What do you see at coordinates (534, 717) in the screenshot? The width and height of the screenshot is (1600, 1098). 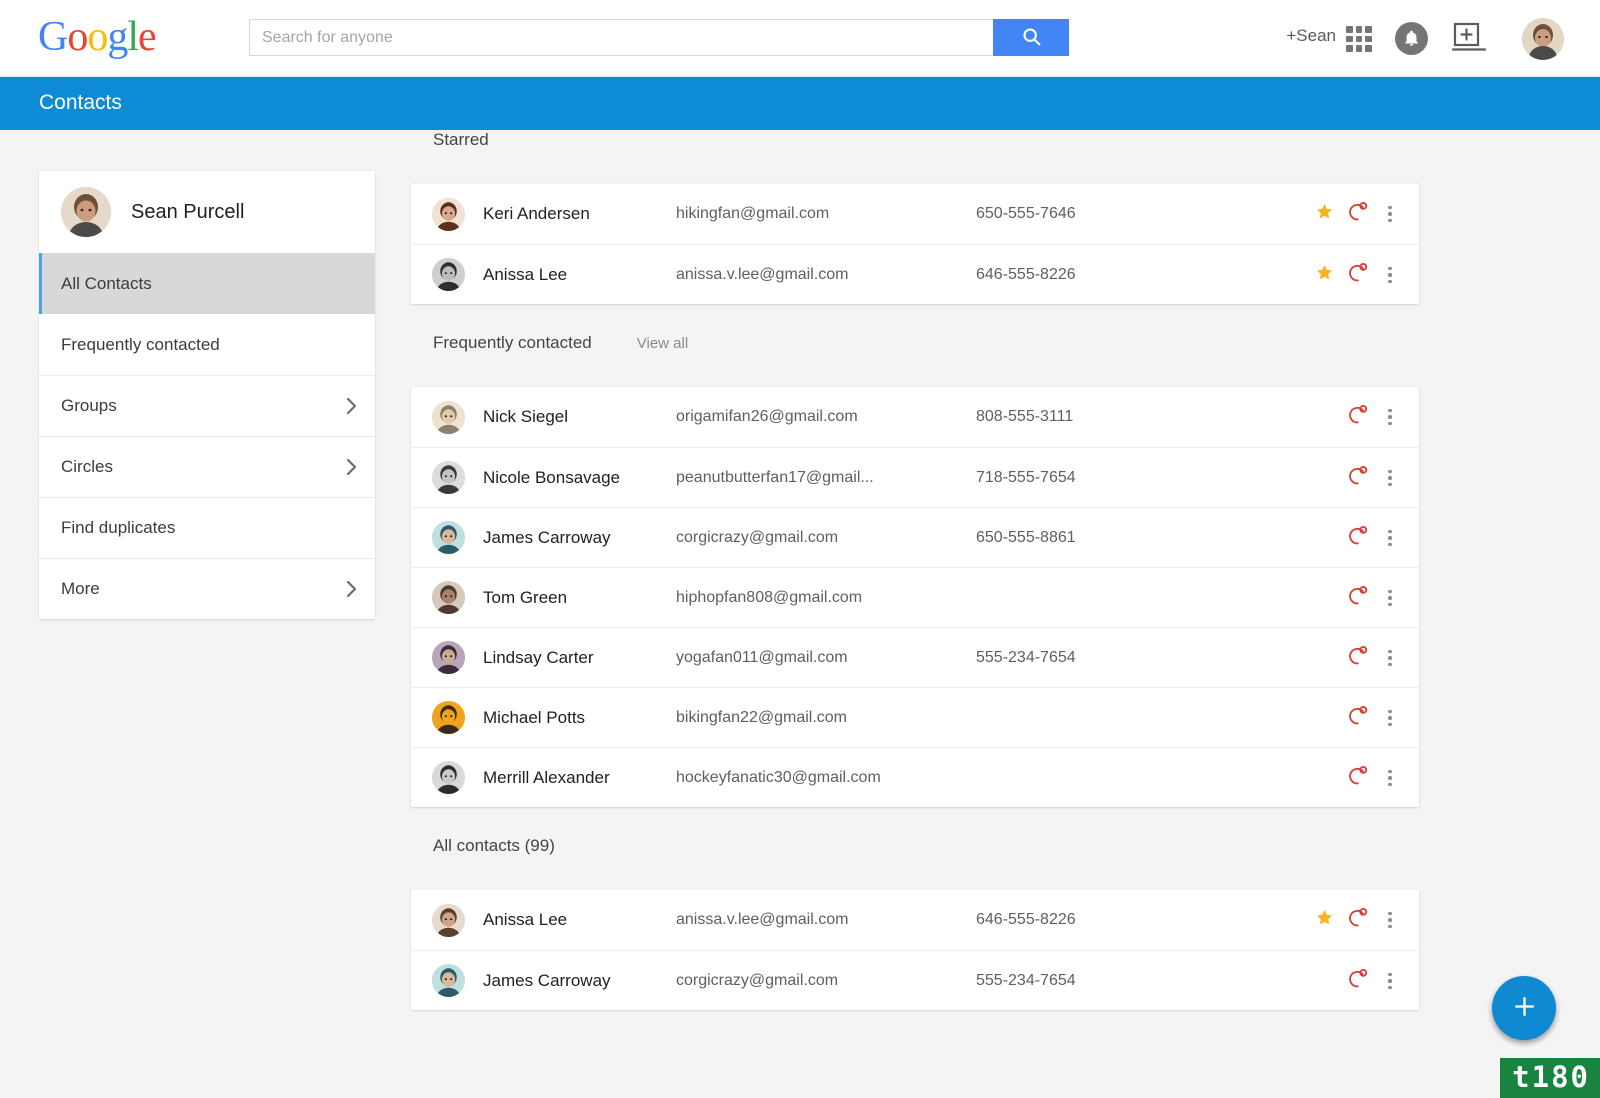 I see `contact-name: Michael Potts` at bounding box center [534, 717].